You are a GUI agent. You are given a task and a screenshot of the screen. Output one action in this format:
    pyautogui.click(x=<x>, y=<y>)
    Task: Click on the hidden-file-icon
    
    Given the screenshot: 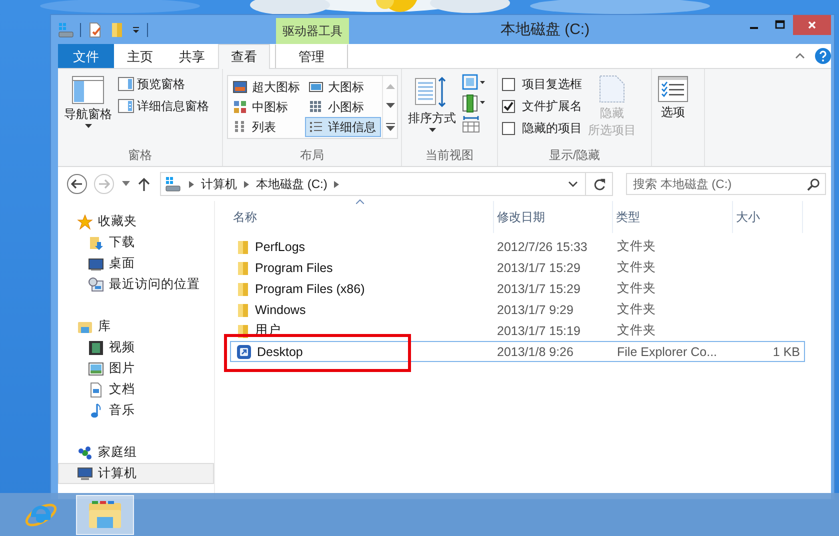 What is the action you would take?
    pyautogui.click(x=612, y=89)
    